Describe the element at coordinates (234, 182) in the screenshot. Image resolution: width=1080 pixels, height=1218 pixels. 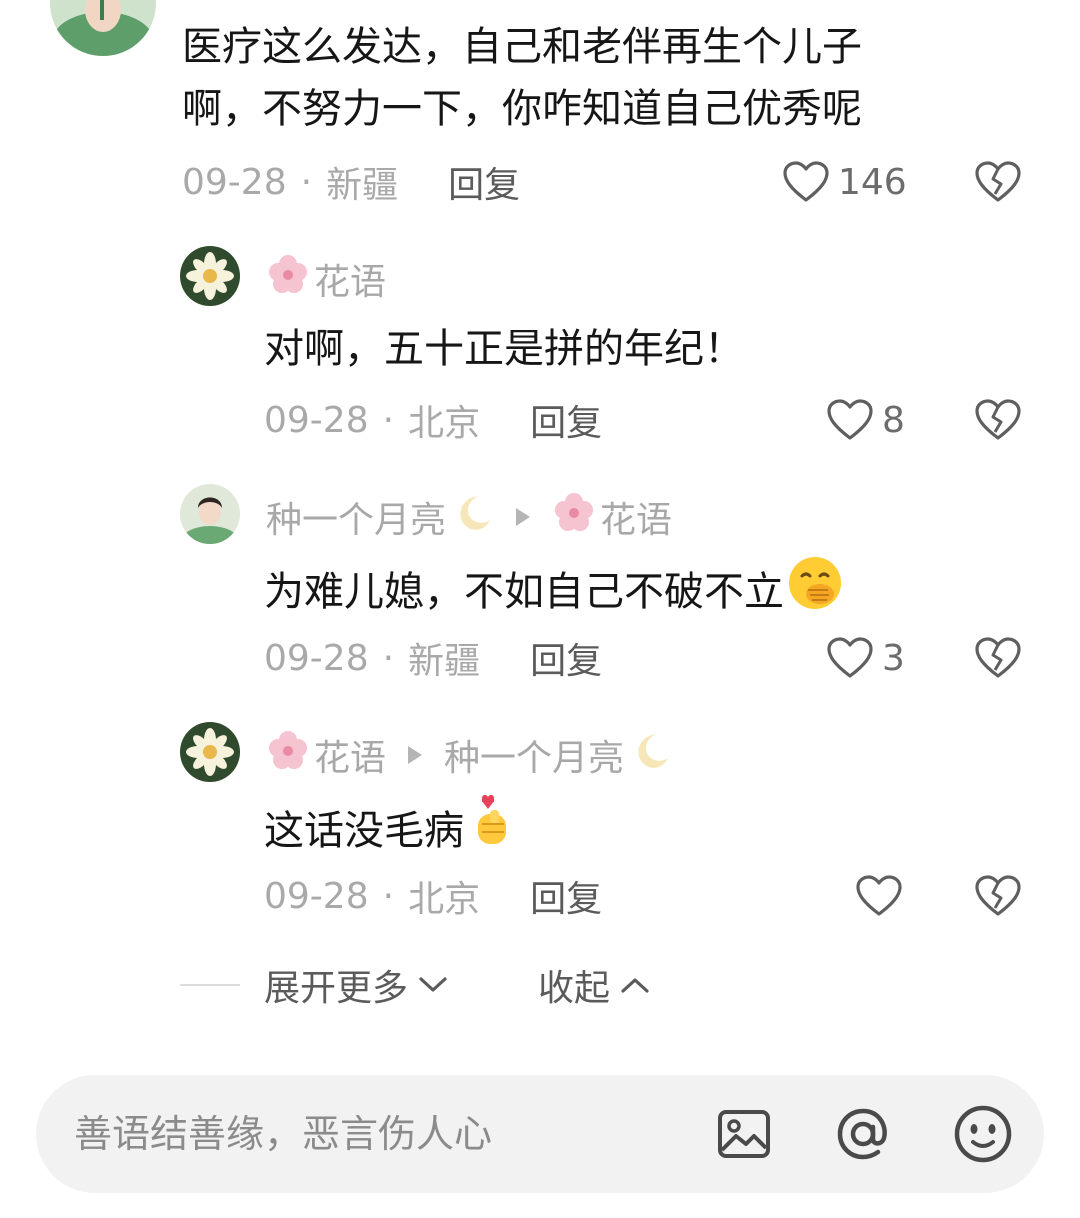
I see `comment-date: 09-28` at that location.